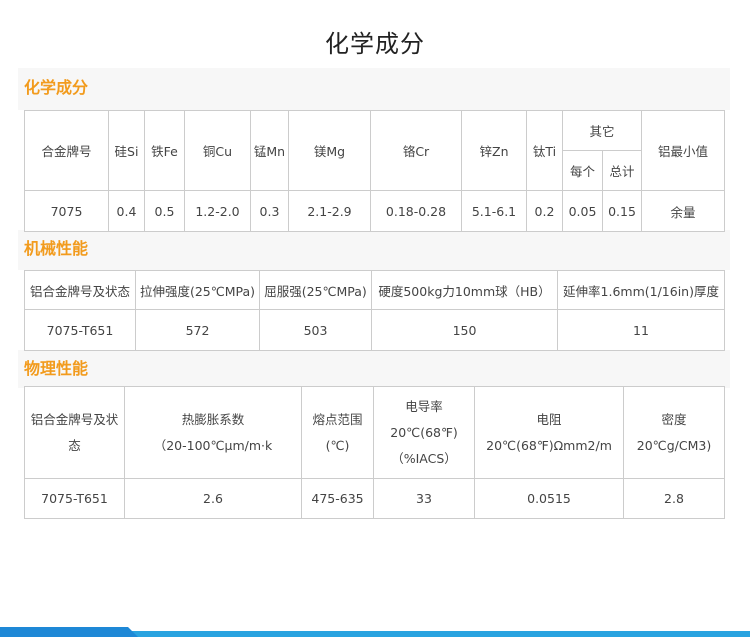 The width and height of the screenshot is (750, 637). Describe the element at coordinates (213, 432) in the screenshot. I see `col-expansion-header: 热膨胀系数 （20-100℃μm/m·k` at that location.